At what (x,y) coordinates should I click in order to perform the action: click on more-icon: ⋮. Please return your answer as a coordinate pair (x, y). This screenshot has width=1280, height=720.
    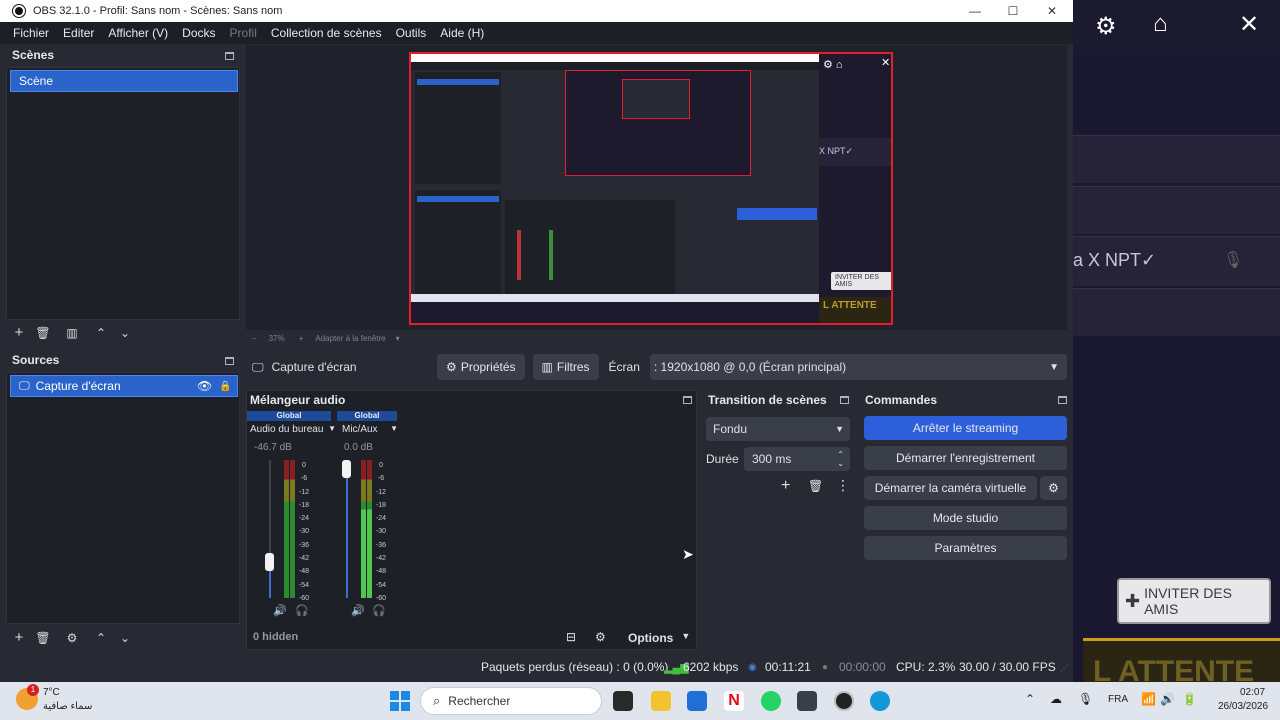
    Looking at the image, I should click on (843, 485).